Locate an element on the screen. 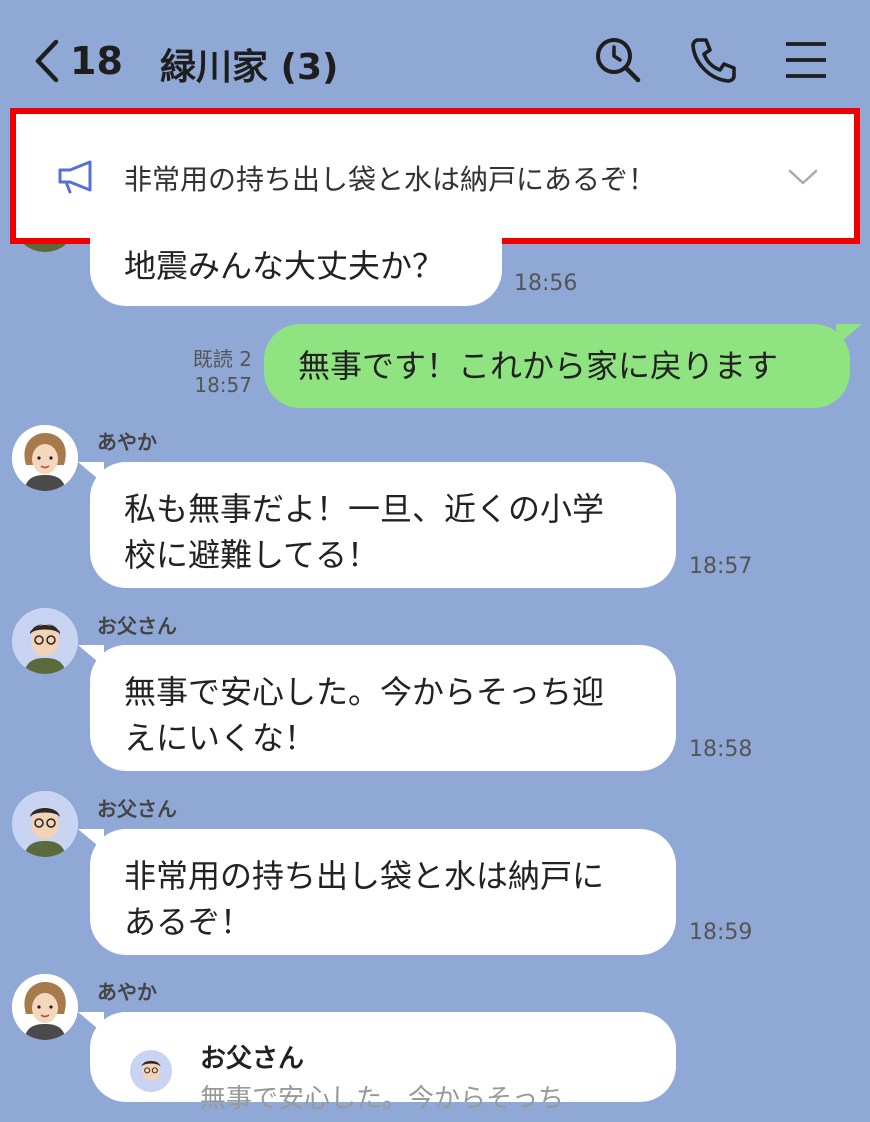 Image resolution: width=870 pixels, height=1122 pixels. message-text-line: 非常用の持ち出し袋と水は納戸に is located at coordinates (364, 876).